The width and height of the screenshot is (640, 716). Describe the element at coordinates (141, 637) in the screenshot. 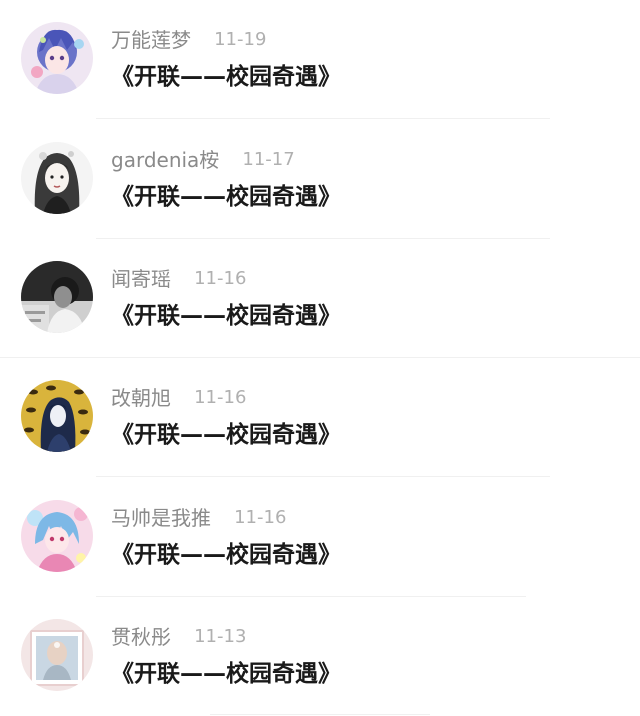

I see `username: 贯秋彤` at that location.